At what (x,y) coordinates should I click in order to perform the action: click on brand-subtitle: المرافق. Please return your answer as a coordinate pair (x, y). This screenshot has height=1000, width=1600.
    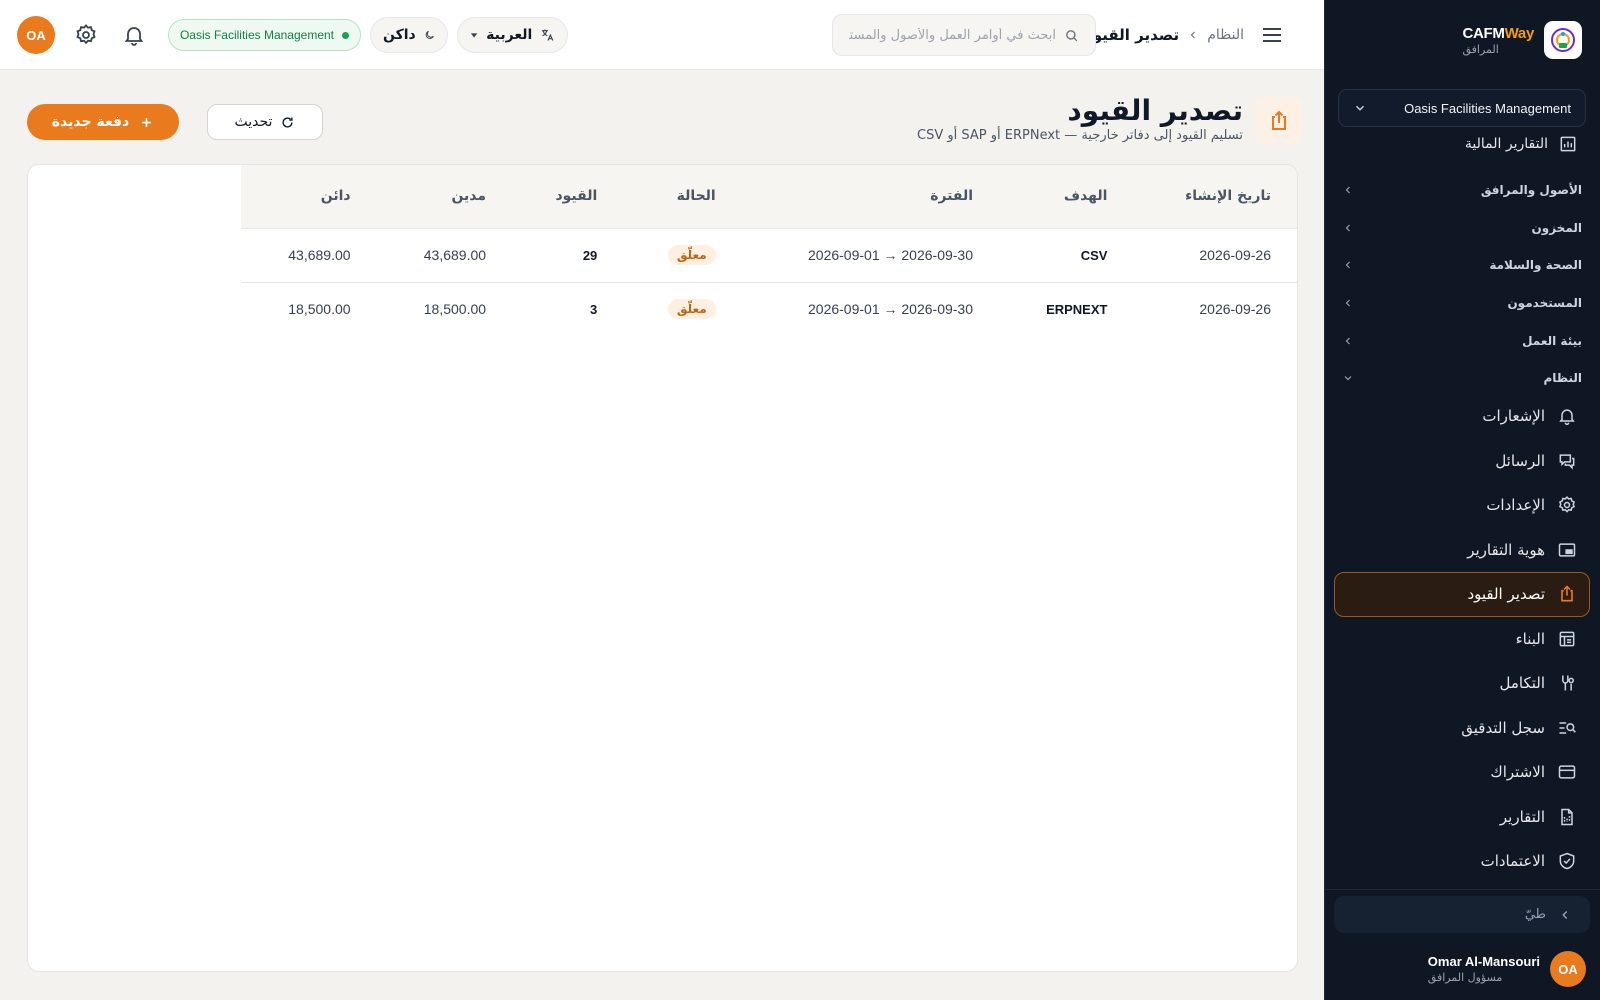
    Looking at the image, I should click on (1480, 49).